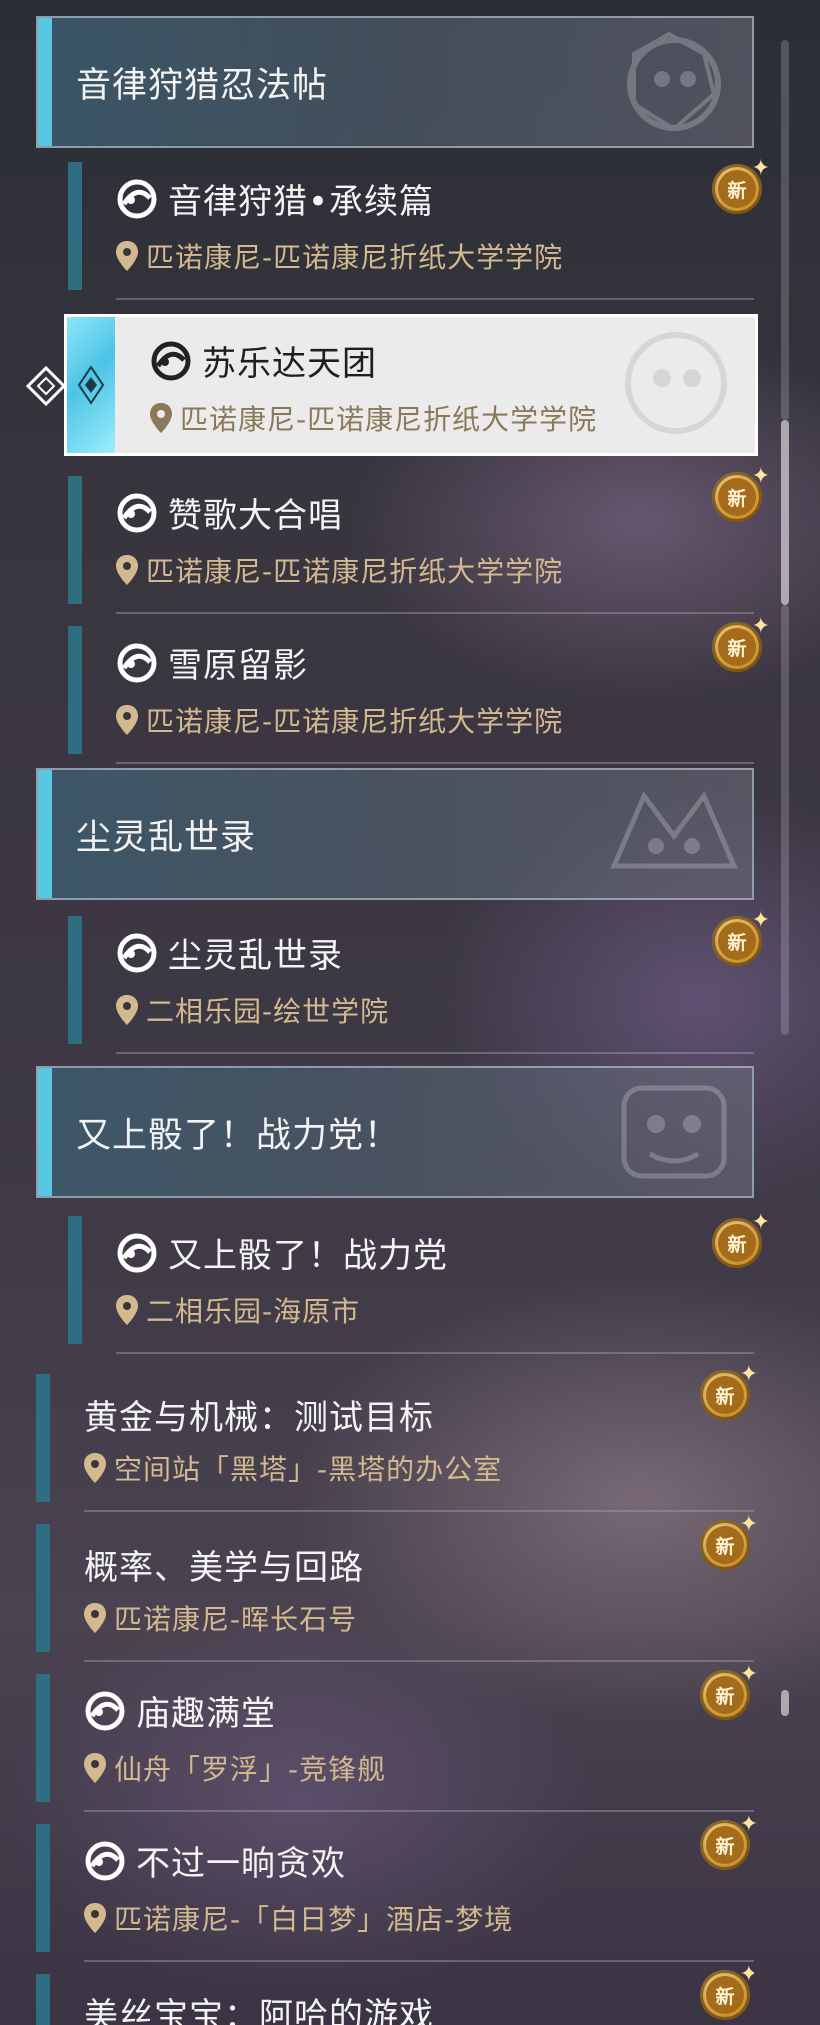 This screenshot has height=2025, width=820. Describe the element at coordinates (397, 1888) in the screenshot. I see `quest-row: 不过一晌贪欢 匹诺康尼-「白日梦」酒店-梦境 新 ✦` at that location.